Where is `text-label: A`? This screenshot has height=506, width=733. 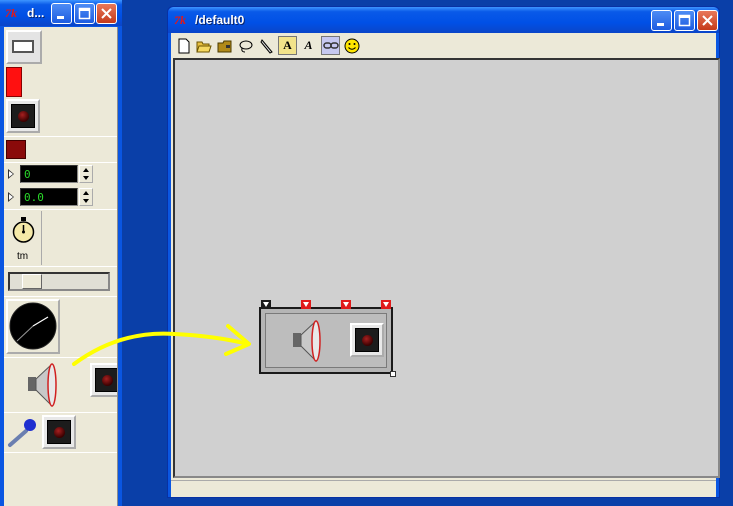 text-label: A is located at coordinates (308, 45).